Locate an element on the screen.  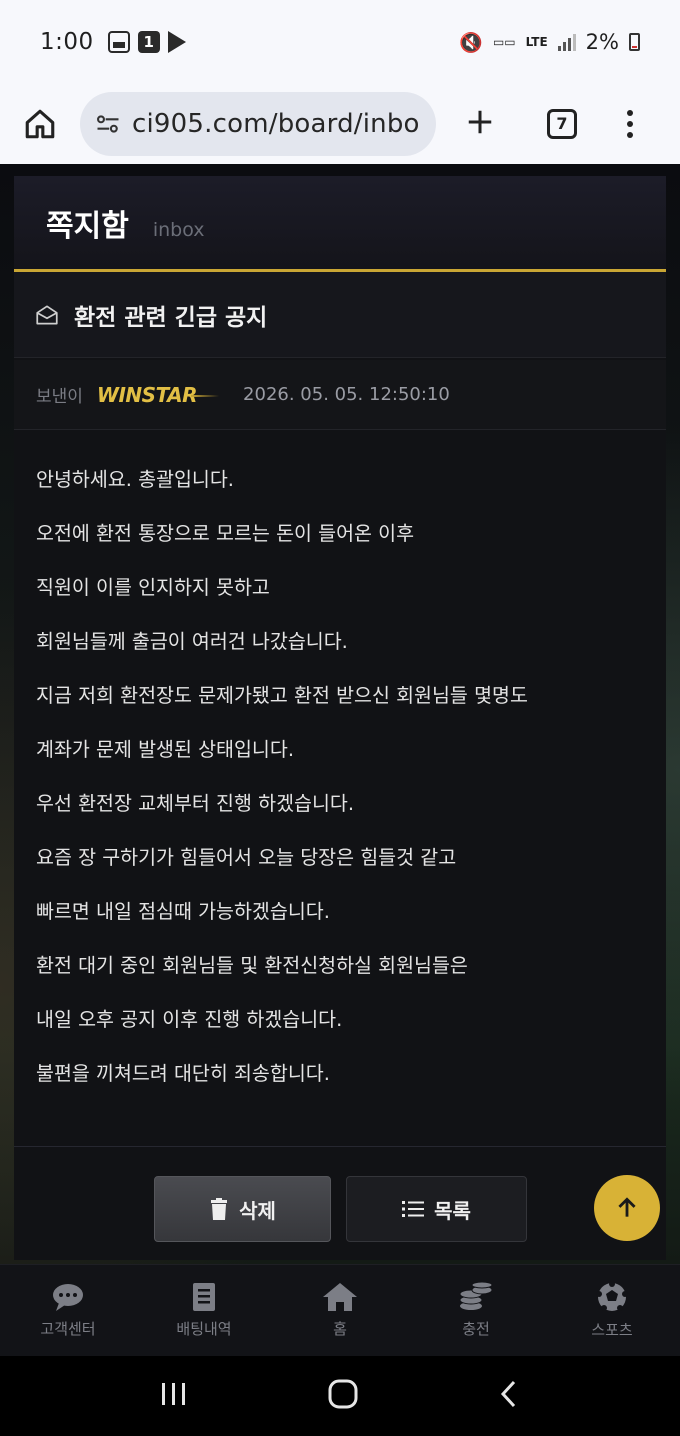
sender-logo: WINSTAR is located at coordinates (158, 395).